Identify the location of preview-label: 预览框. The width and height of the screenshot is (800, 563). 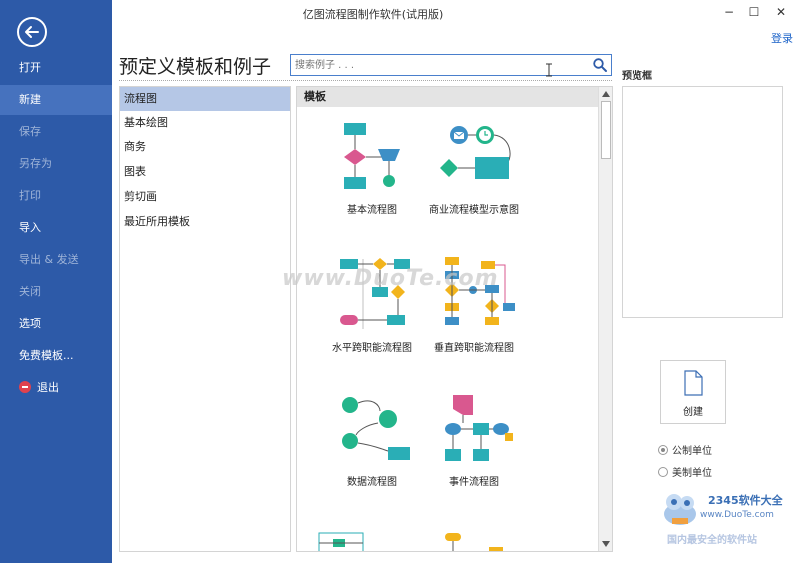
(637, 76).